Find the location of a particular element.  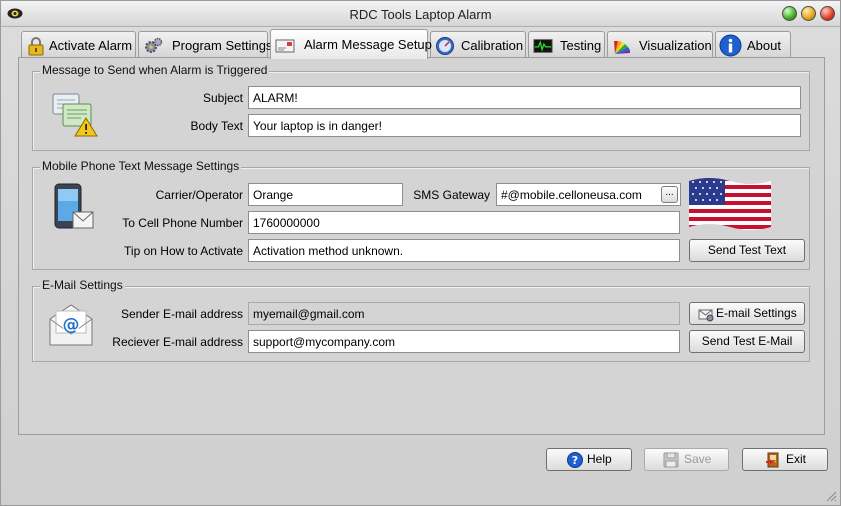

gauge-icon is located at coordinates (445, 46).